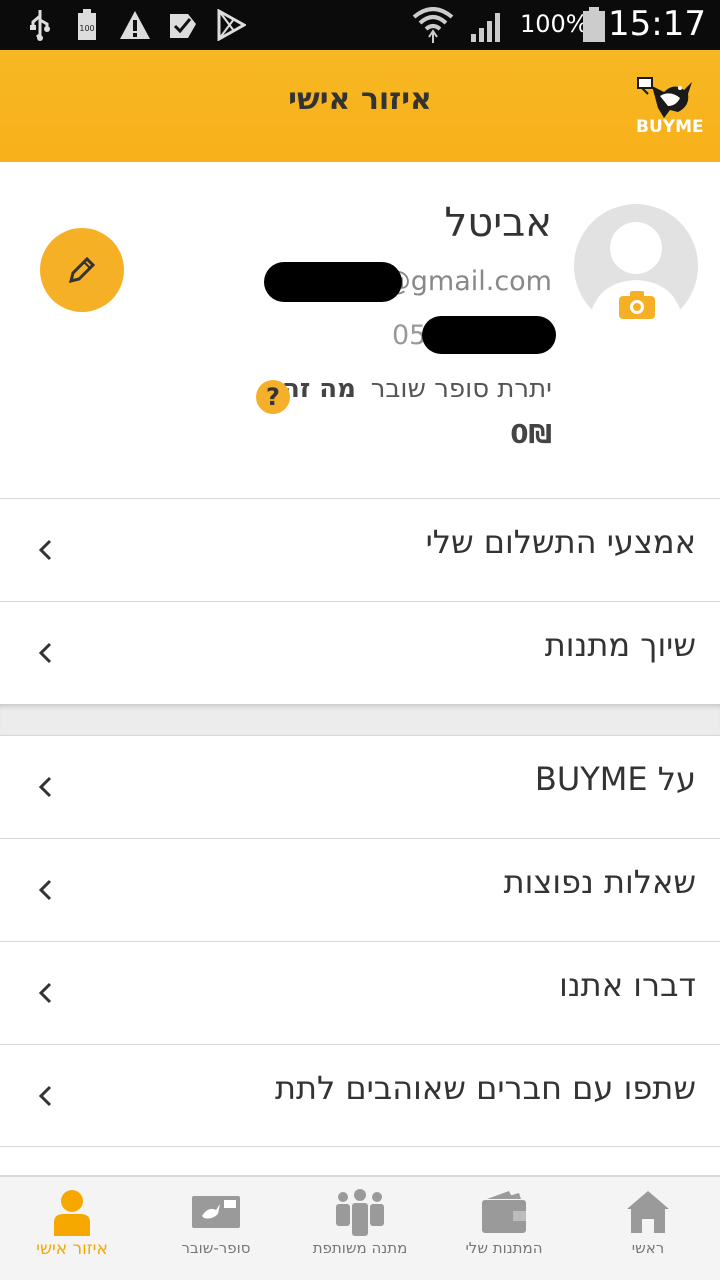 This screenshot has width=720, height=1282. Describe the element at coordinates (273, 397) in the screenshot. I see `help-icon: ?` at that location.